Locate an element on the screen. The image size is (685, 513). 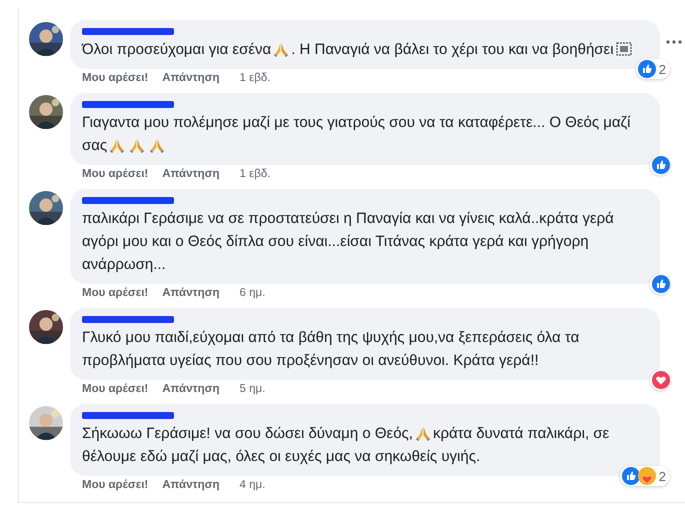
comment-time: 4 ημ. is located at coordinates (253, 485).